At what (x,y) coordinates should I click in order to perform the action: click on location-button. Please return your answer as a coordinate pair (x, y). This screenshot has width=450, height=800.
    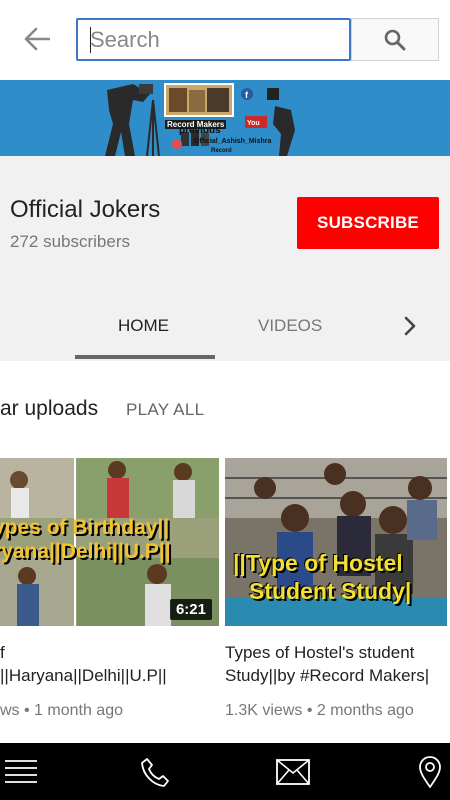
    Looking at the image, I should click on (430, 772).